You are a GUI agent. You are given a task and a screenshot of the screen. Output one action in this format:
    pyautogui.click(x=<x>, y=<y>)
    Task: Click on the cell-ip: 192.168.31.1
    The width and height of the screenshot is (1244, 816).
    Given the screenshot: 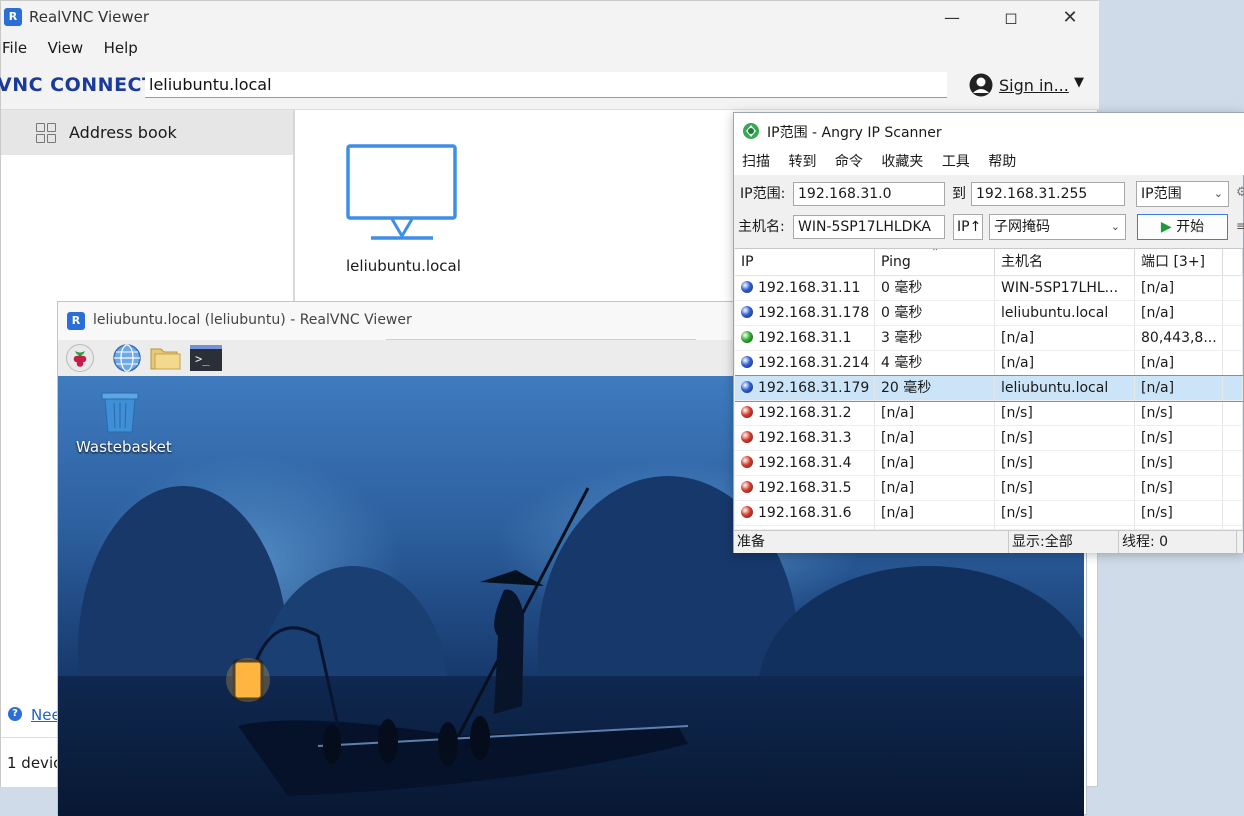 What is the action you would take?
    pyautogui.click(x=805, y=338)
    